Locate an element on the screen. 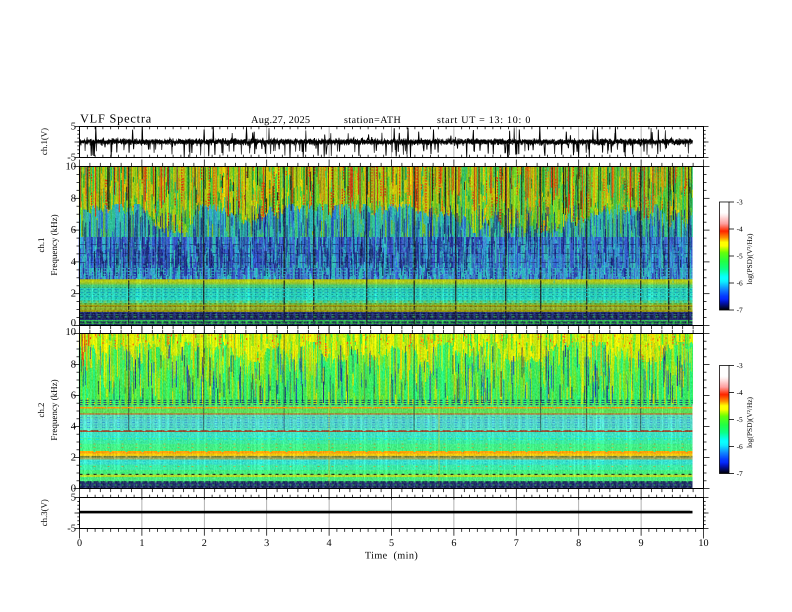  svg-text: 3 is located at coordinates (266, 543).